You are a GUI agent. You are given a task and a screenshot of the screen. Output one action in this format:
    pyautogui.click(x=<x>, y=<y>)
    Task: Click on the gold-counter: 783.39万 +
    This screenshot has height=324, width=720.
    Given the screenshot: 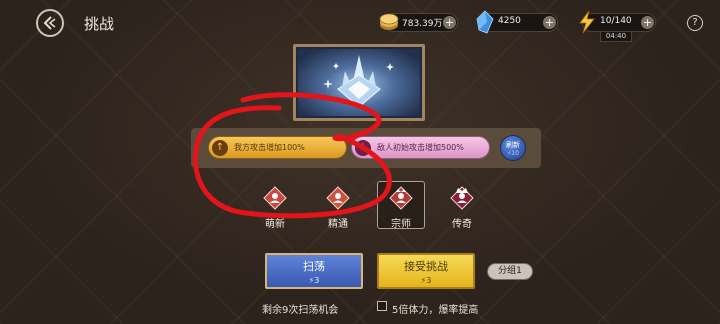 What is the action you would take?
    pyautogui.click(x=418, y=22)
    